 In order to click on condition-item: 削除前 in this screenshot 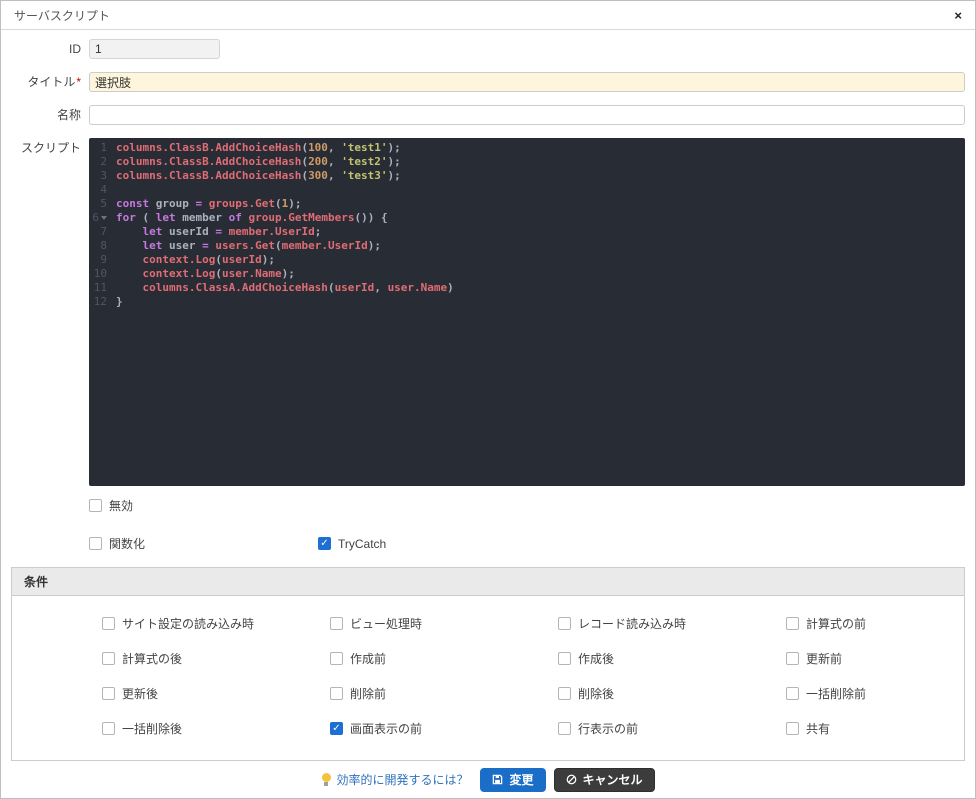, I will do `click(444, 693)`.